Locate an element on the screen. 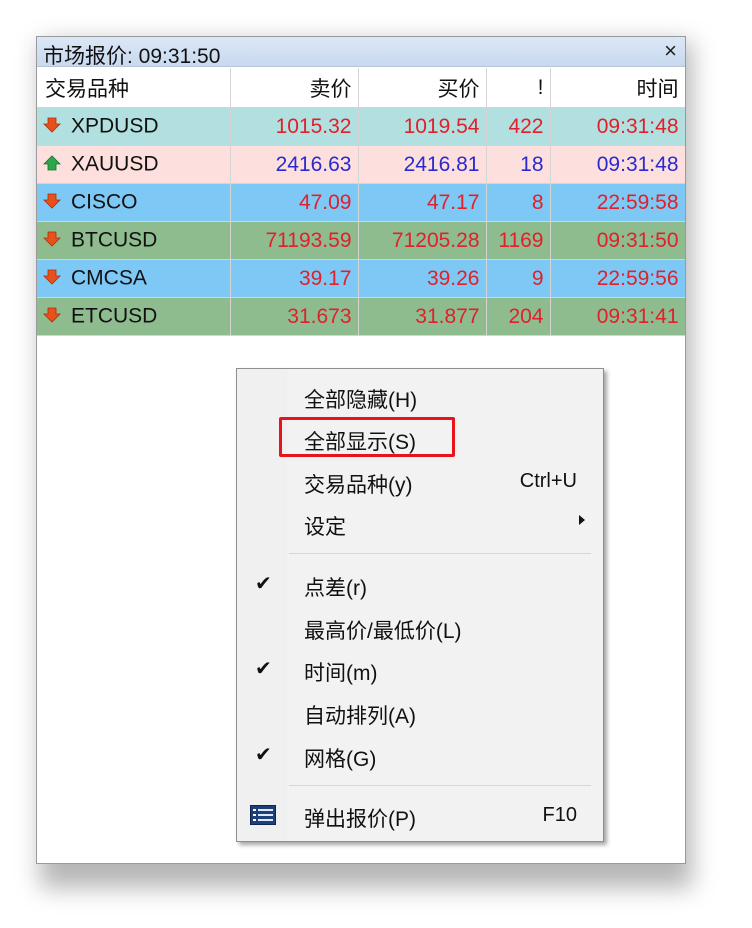  symbol-cell: BTCUSD is located at coordinates (134, 240).